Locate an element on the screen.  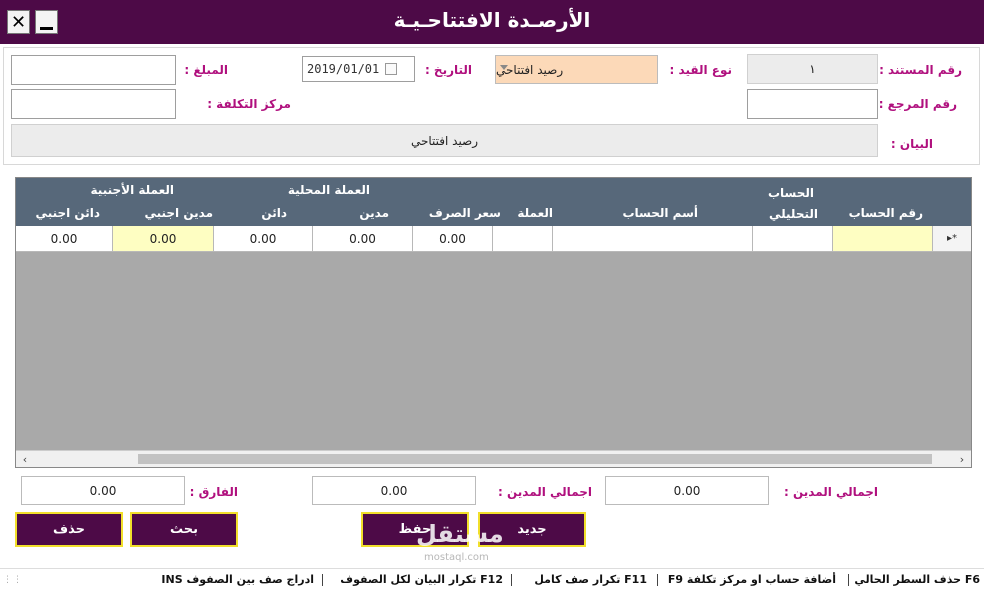
doc-no-label: رقم المستند : is located at coordinates (920, 70).